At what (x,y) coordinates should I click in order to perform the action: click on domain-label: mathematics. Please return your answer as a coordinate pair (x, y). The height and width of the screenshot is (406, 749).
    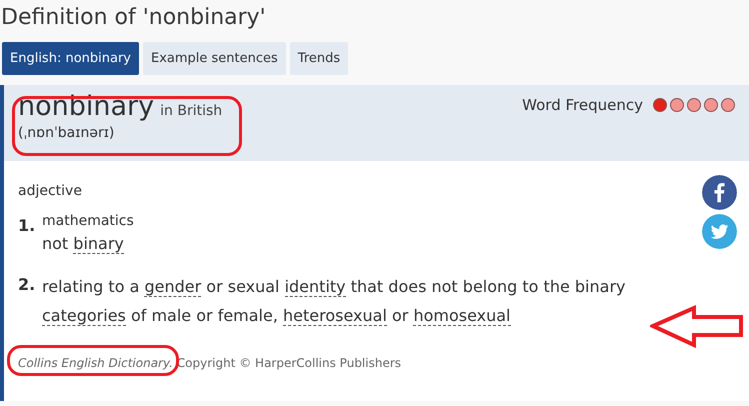
    Looking at the image, I should click on (88, 221).